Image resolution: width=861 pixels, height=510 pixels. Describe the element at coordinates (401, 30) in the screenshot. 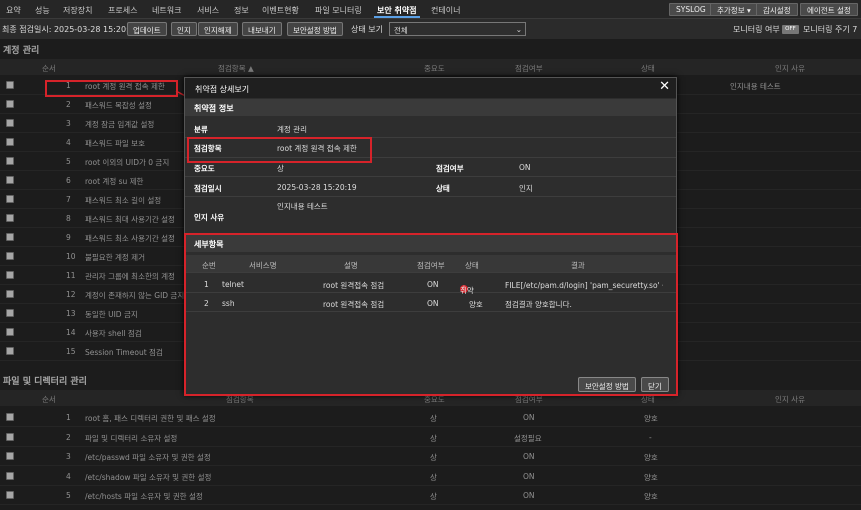

I see `status-view-value: 전체` at that location.